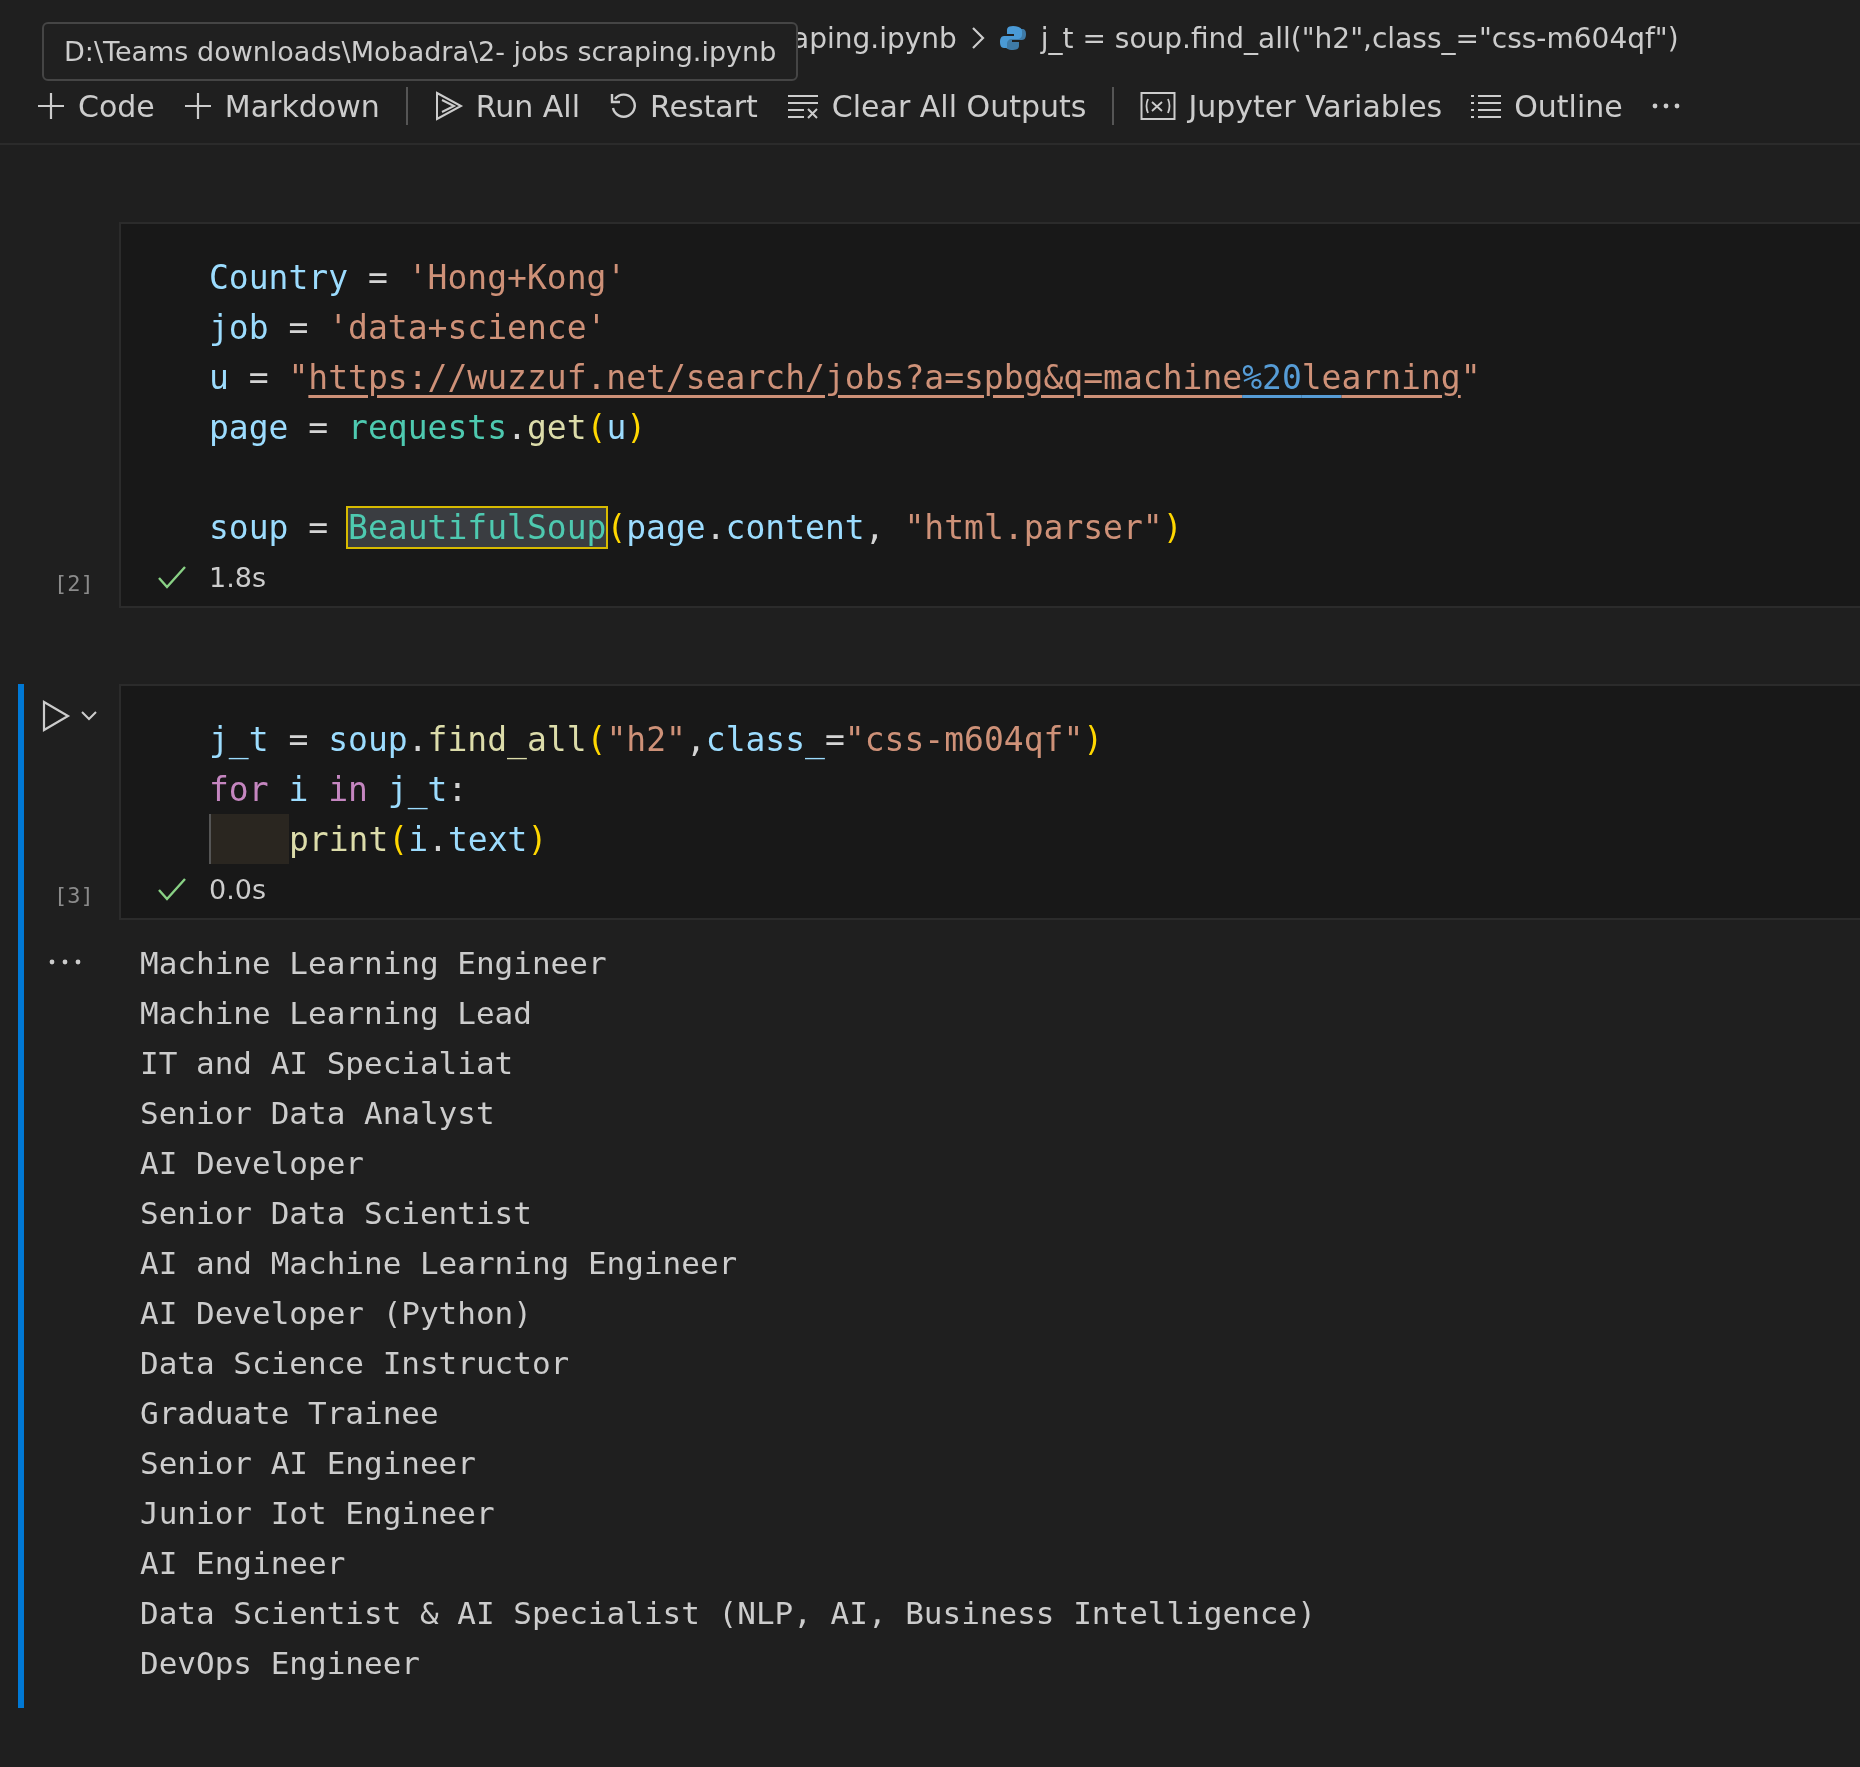 The image size is (1860, 1767). Describe the element at coordinates (623, 106) in the screenshot. I see `restart-icon` at that location.